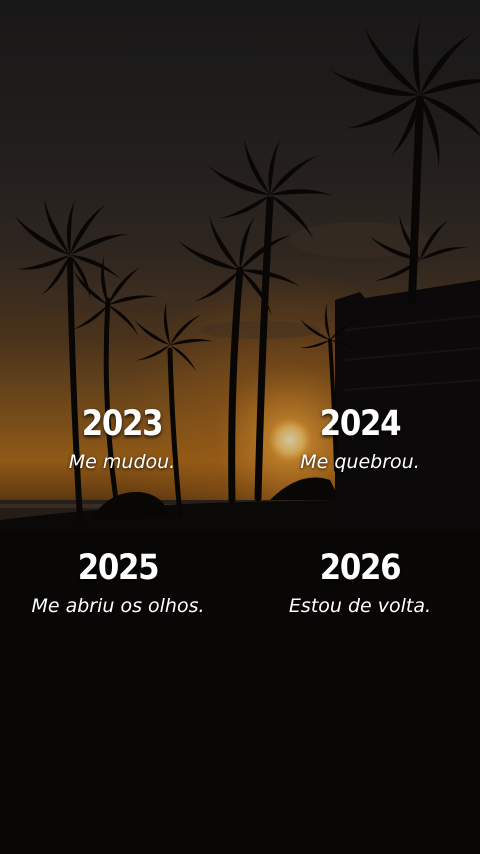 Image resolution: width=480 pixels, height=854 pixels. I want to click on caption-text: Me quebrou., so click(360, 462).